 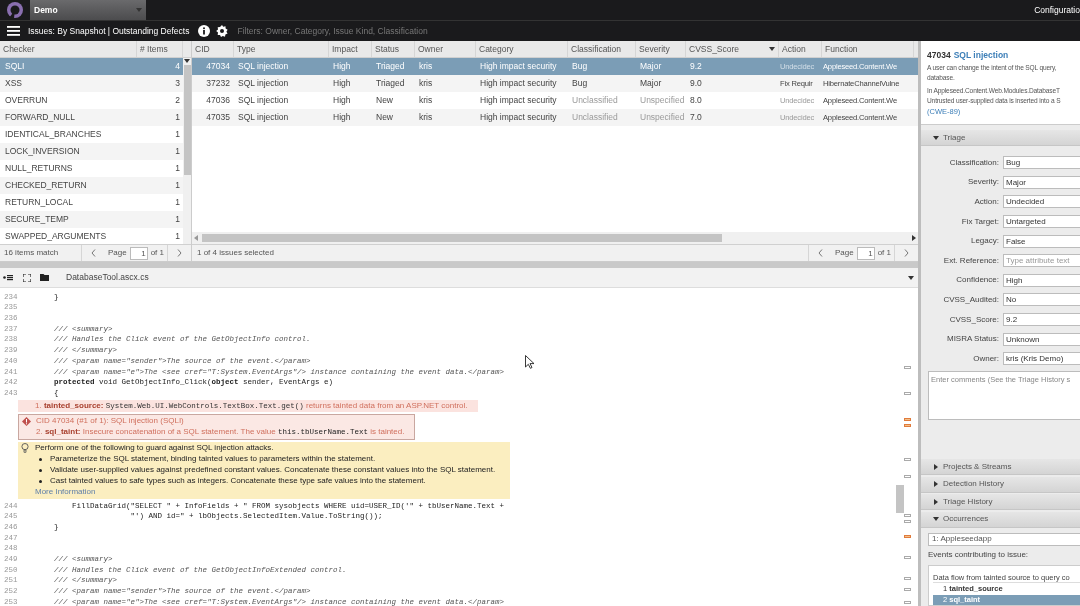 I want to click on column-header: Classification, so click(x=602, y=49).